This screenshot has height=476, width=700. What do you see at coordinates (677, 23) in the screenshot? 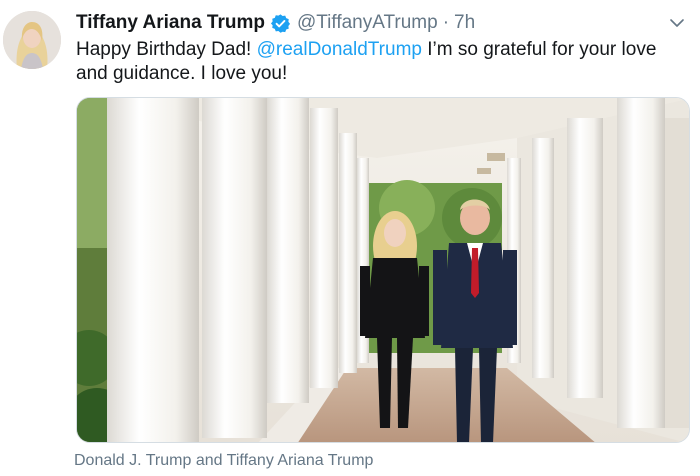
I see `chevron-down-icon` at bounding box center [677, 23].